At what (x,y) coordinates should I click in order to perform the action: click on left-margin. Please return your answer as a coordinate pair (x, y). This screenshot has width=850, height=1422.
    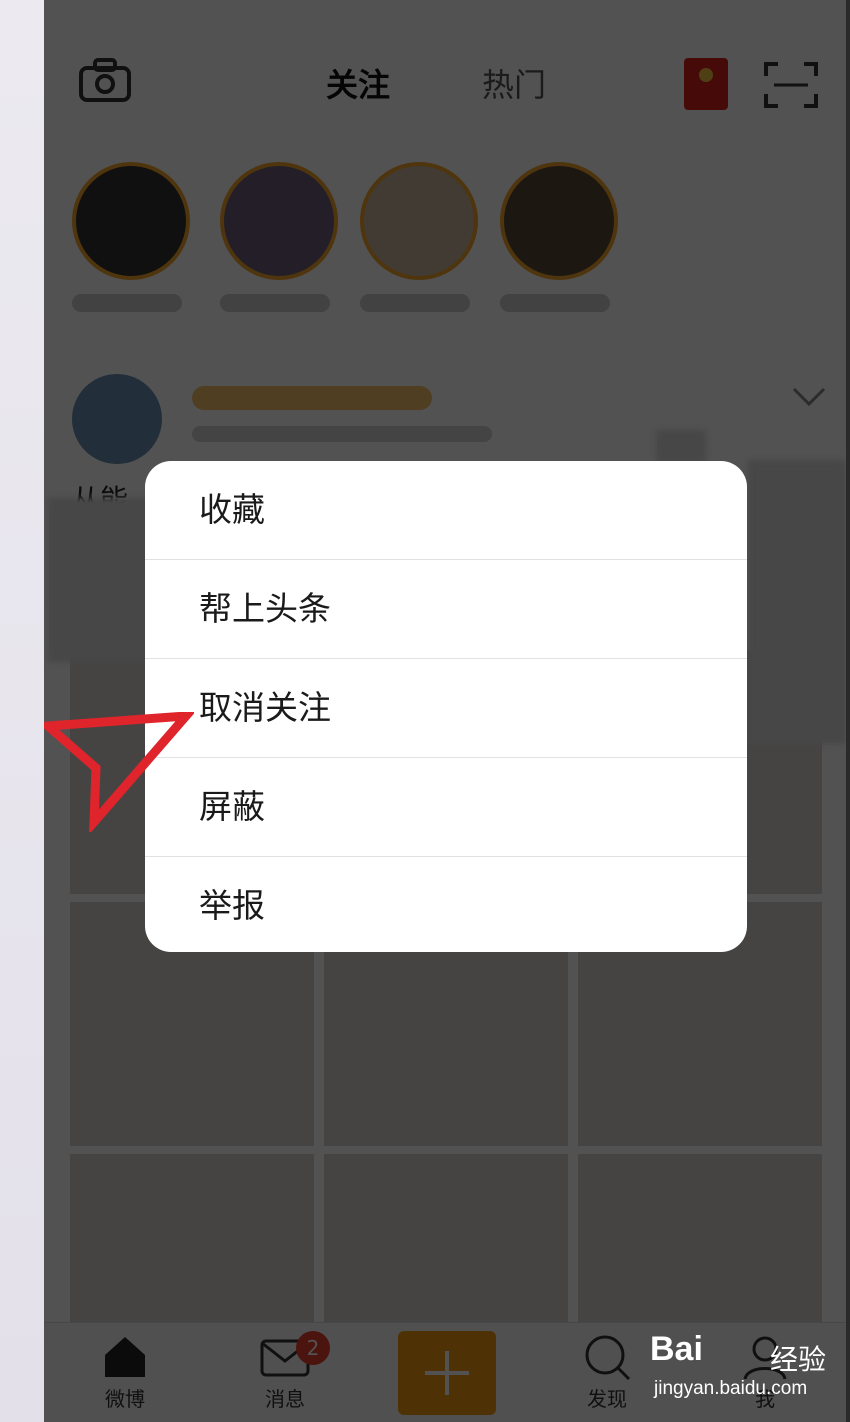
    Looking at the image, I should click on (22, 711).